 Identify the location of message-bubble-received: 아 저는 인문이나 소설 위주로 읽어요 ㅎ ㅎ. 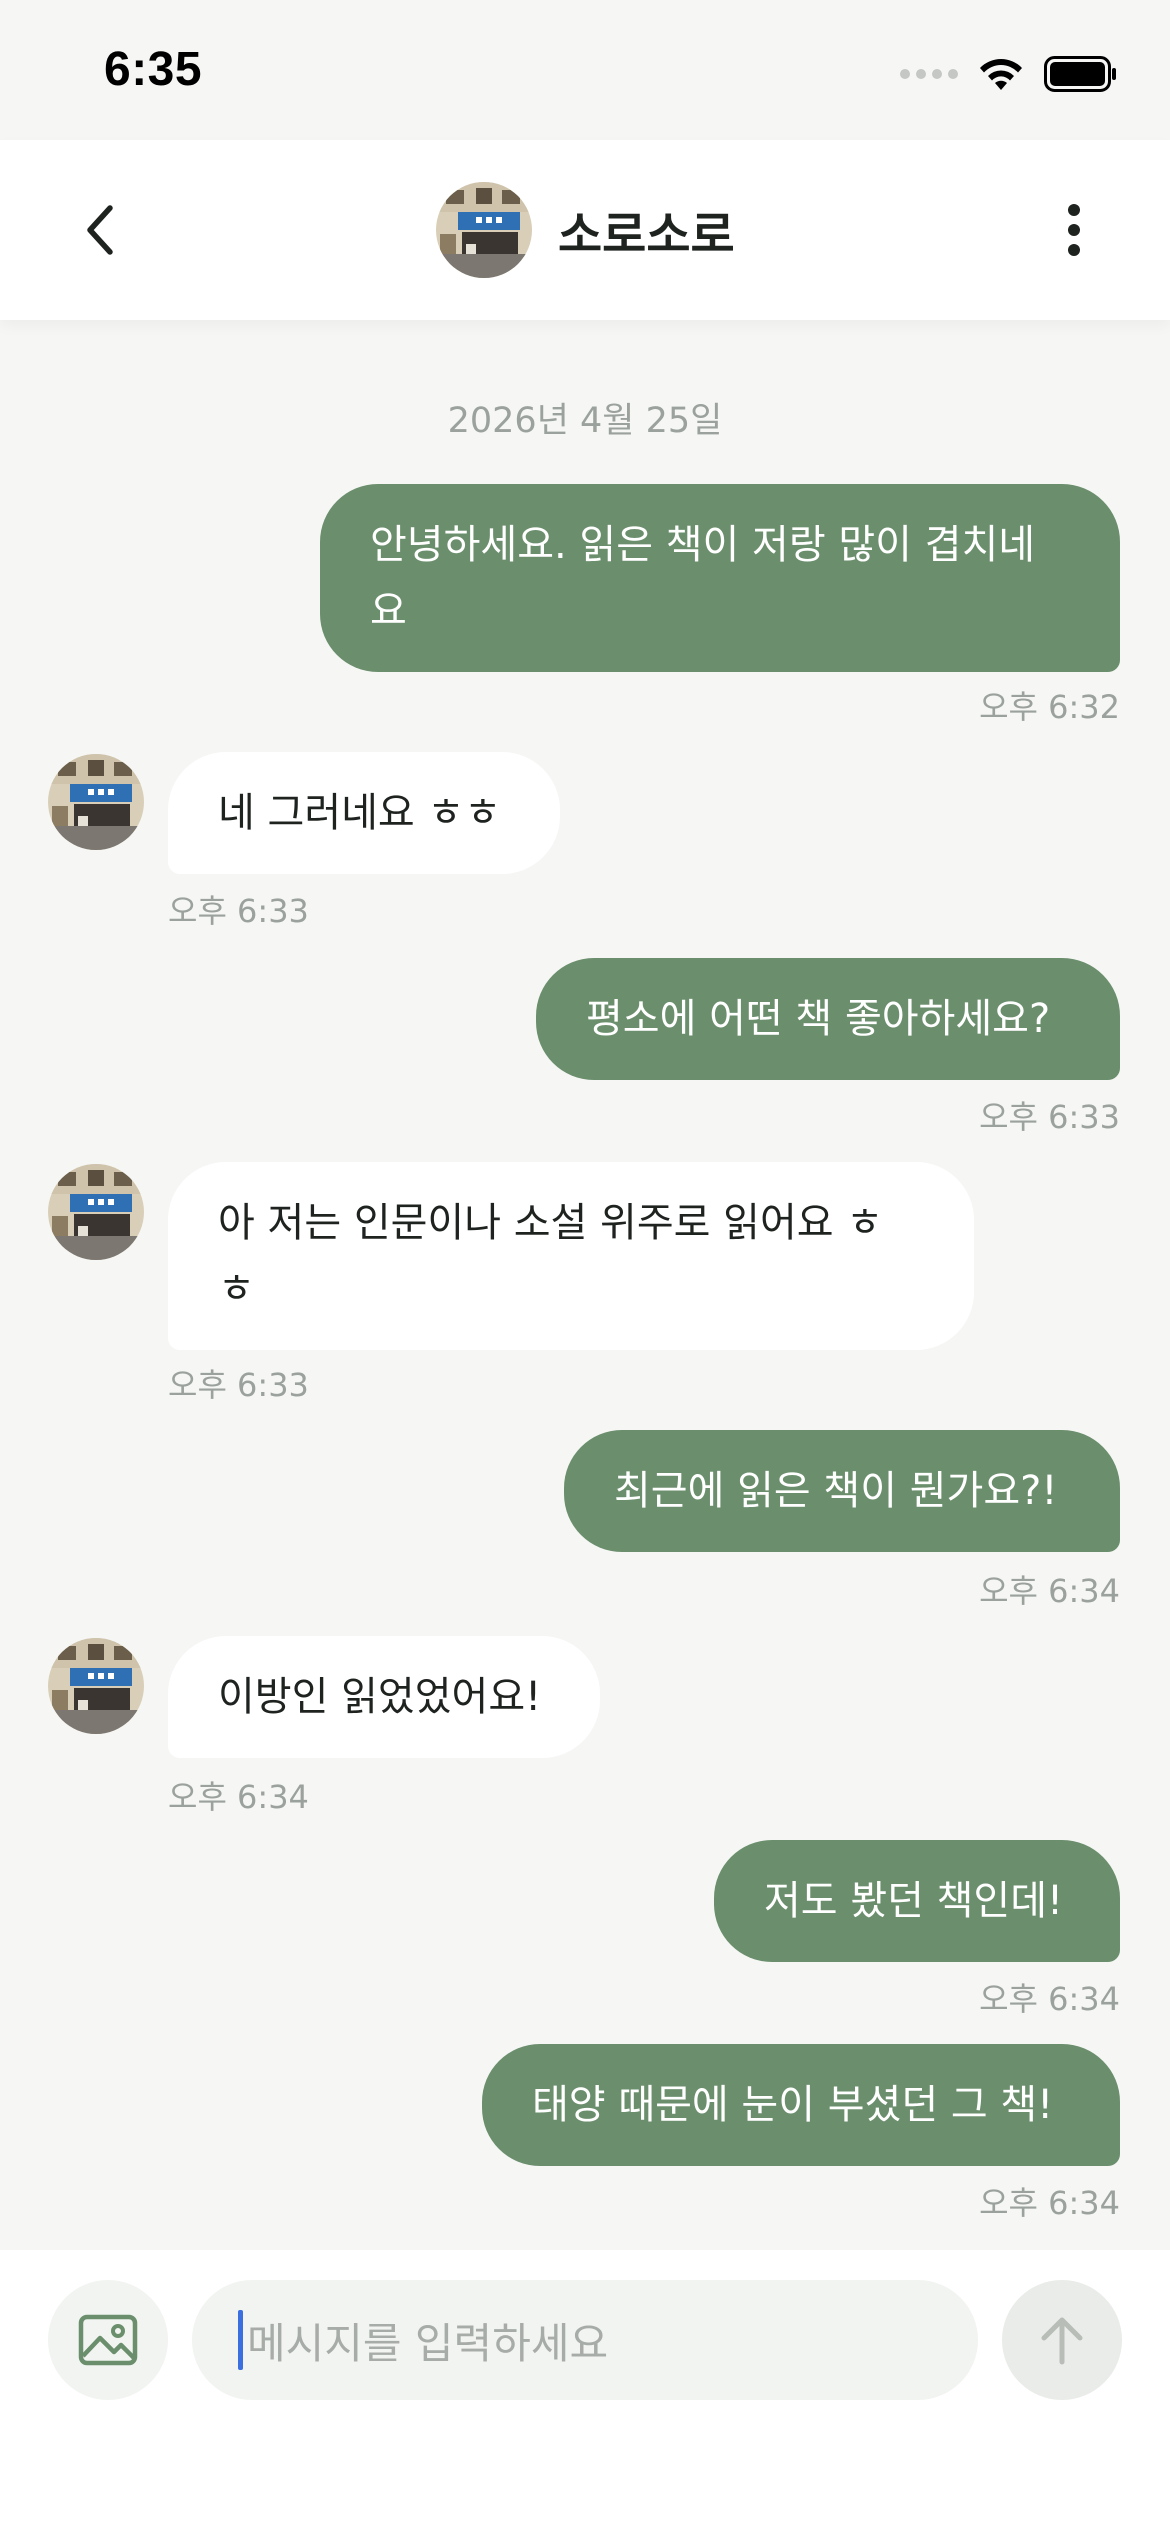
(571, 1256).